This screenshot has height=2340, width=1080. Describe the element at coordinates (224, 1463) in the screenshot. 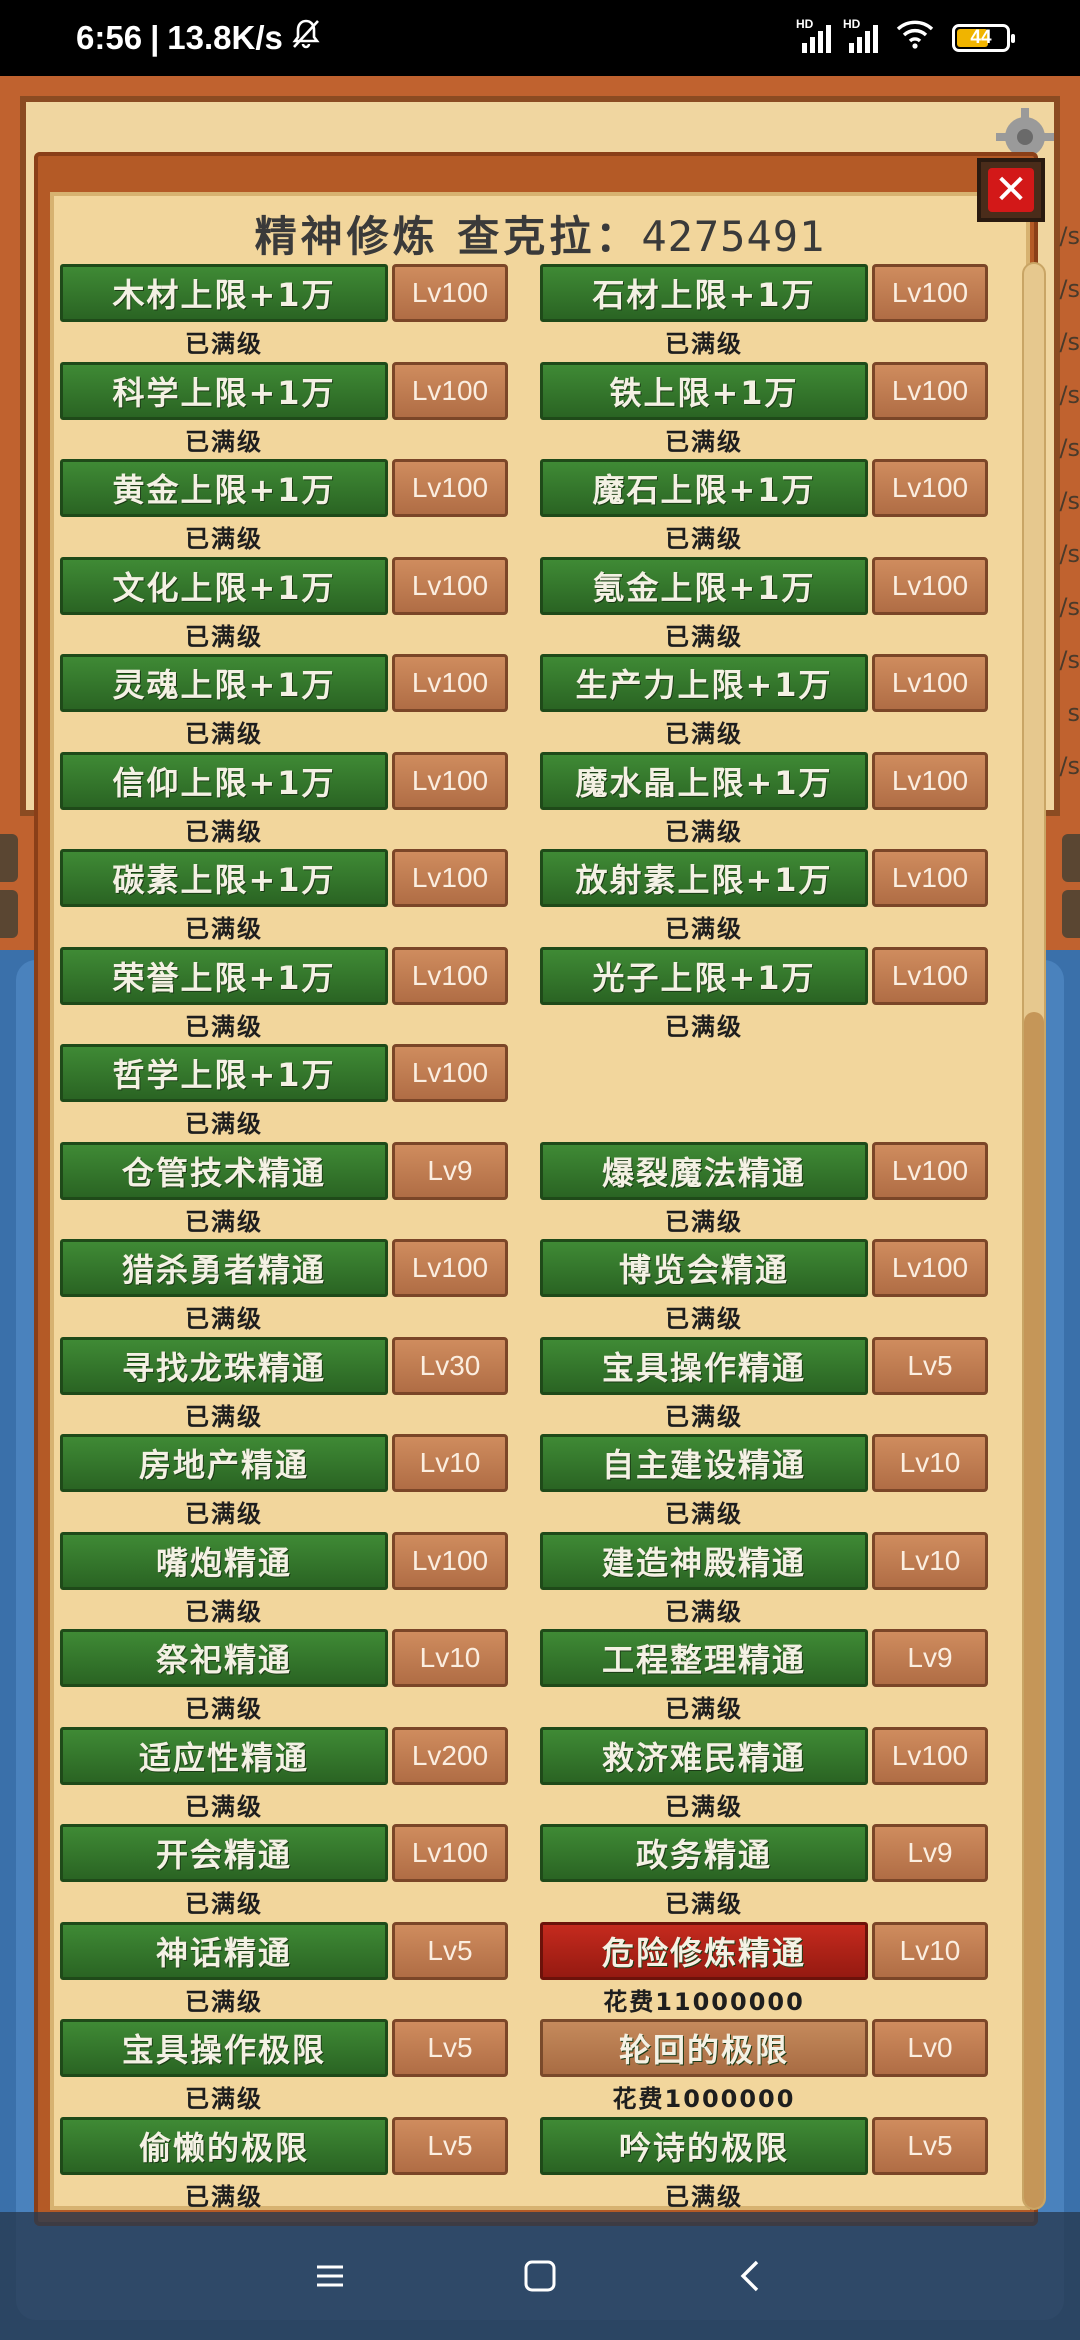

I see `skill-upgrade-button: 房地产精通` at that location.